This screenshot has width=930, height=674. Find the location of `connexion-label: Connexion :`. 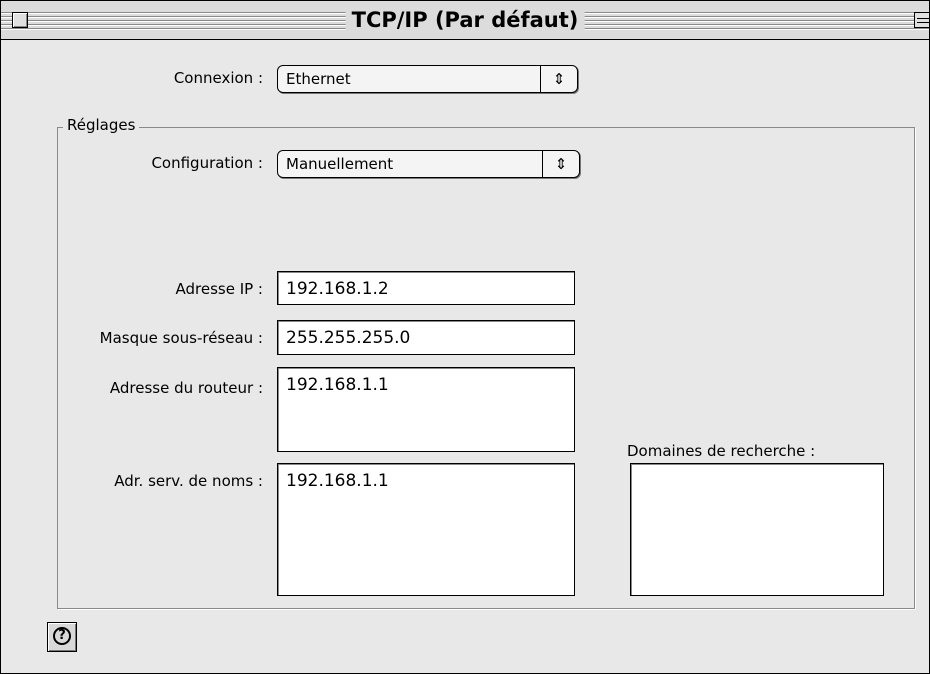

connexion-label: Connexion : is located at coordinates (218, 78).